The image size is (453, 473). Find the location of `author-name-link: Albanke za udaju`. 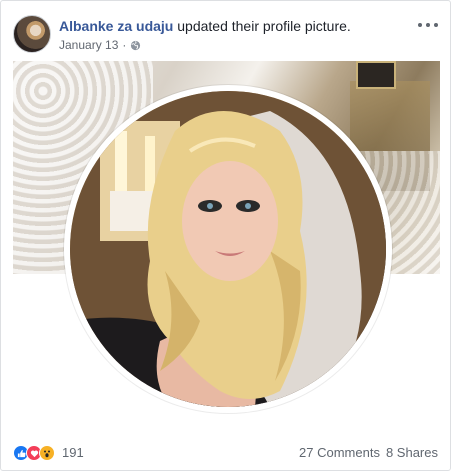

author-name-link: Albanke za udaju is located at coordinates (116, 26).